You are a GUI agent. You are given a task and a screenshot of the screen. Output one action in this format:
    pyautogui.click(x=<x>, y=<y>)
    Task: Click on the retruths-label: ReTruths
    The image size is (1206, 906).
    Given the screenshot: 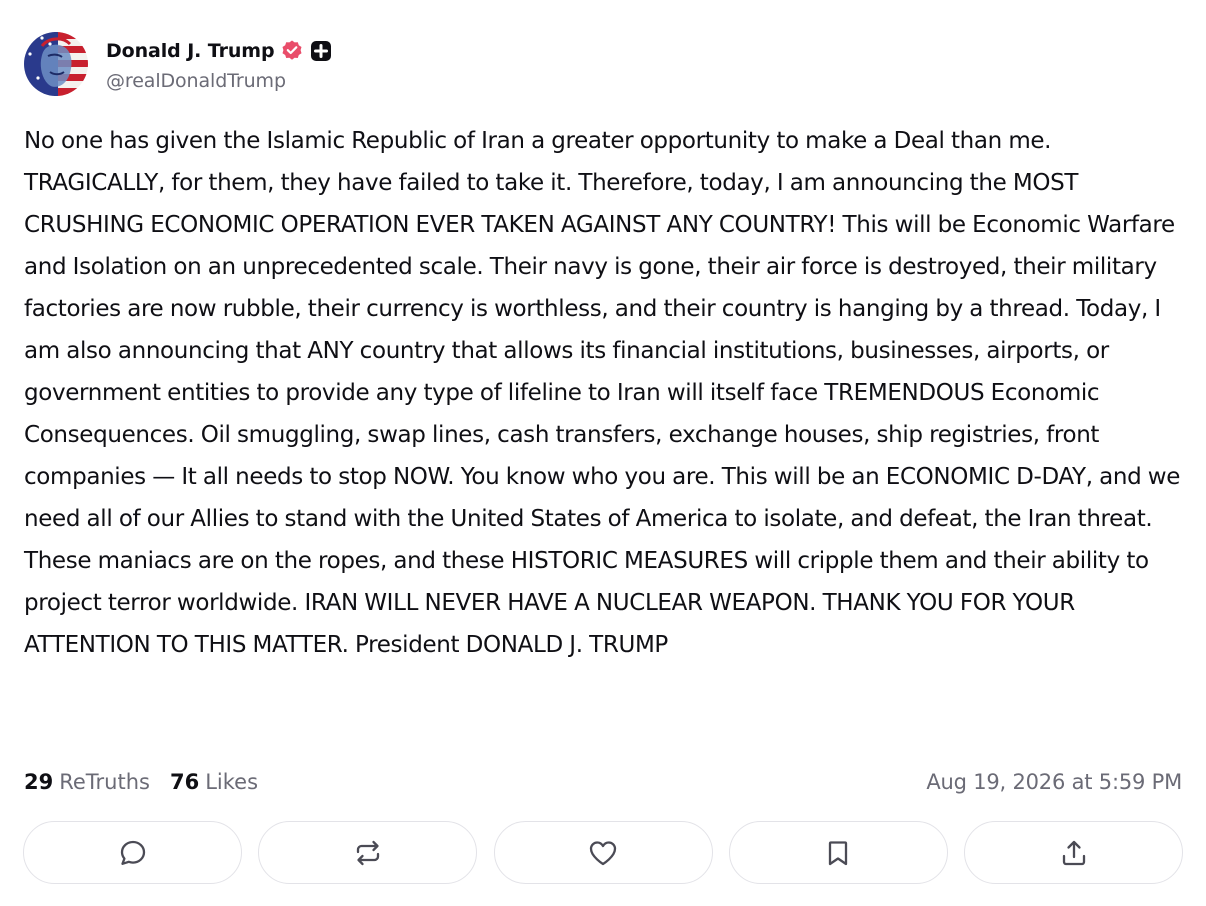 What is the action you would take?
    pyautogui.click(x=104, y=782)
    